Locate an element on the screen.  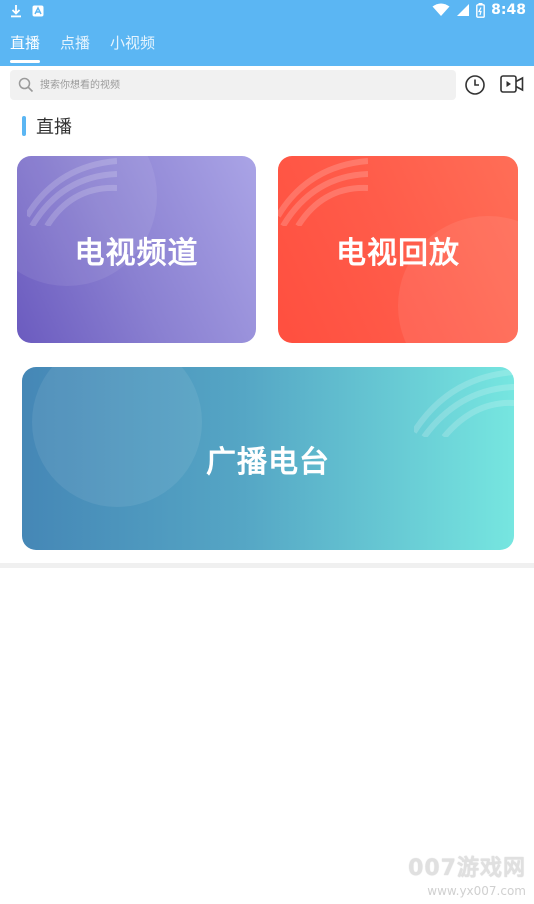
active-tab-indicator is located at coordinates (25, 61).